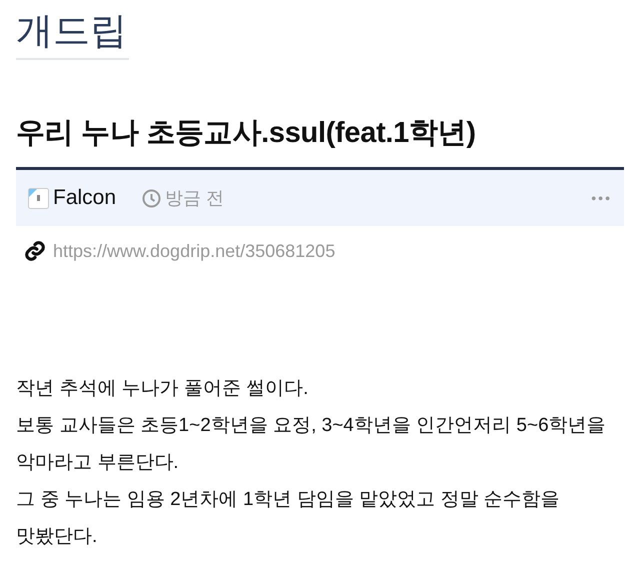 Image resolution: width=640 pixels, height=564 pixels. Describe the element at coordinates (84, 198) in the screenshot. I see `author-name: Falcon` at that location.